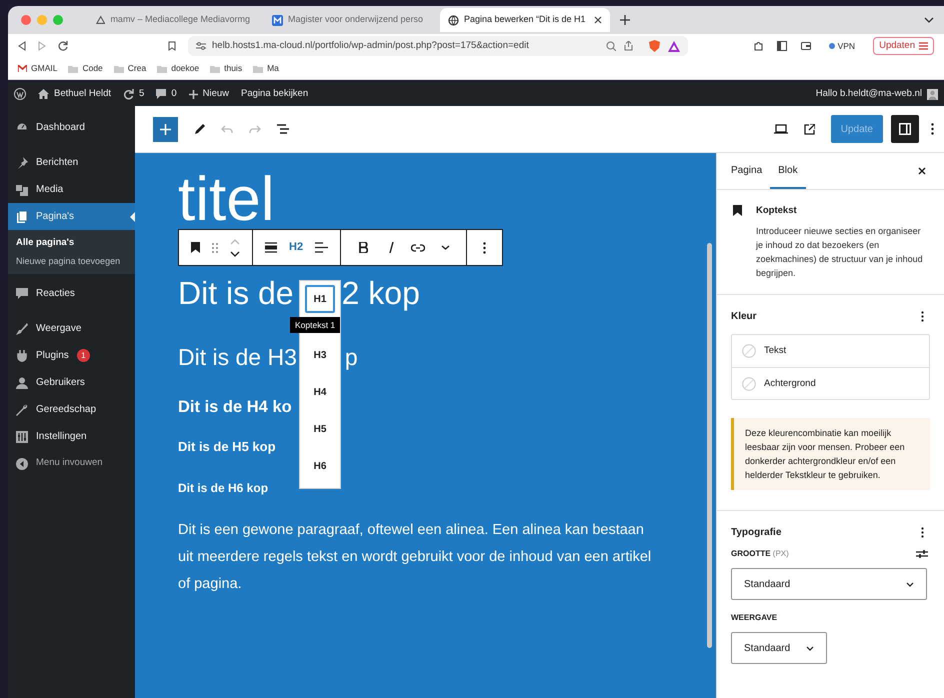  What do you see at coordinates (744, 317) in the screenshot?
I see `section-title: Kleur` at bounding box center [744, 317].